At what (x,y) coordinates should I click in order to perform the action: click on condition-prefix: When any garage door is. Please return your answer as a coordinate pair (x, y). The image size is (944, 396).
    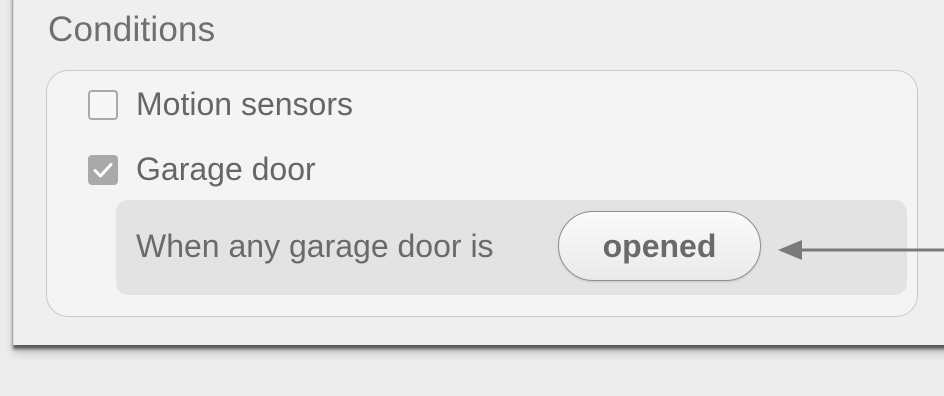
    Looking at the image, I should click on (315, 246).